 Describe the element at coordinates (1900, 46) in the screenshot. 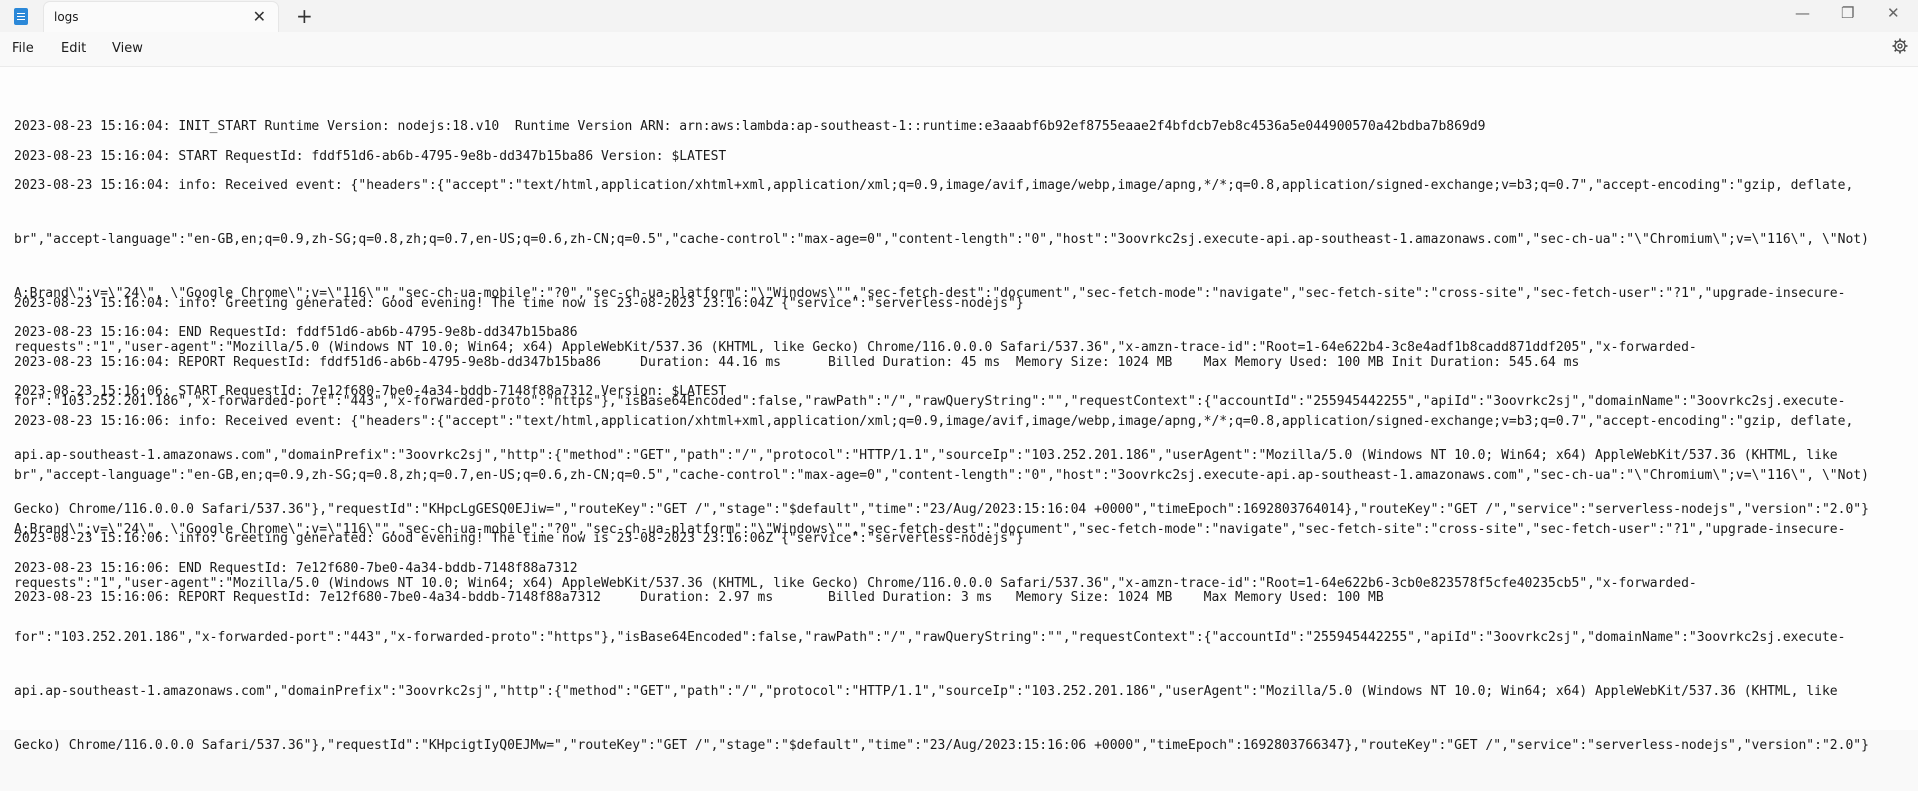

I see `gear-icon` at that location.